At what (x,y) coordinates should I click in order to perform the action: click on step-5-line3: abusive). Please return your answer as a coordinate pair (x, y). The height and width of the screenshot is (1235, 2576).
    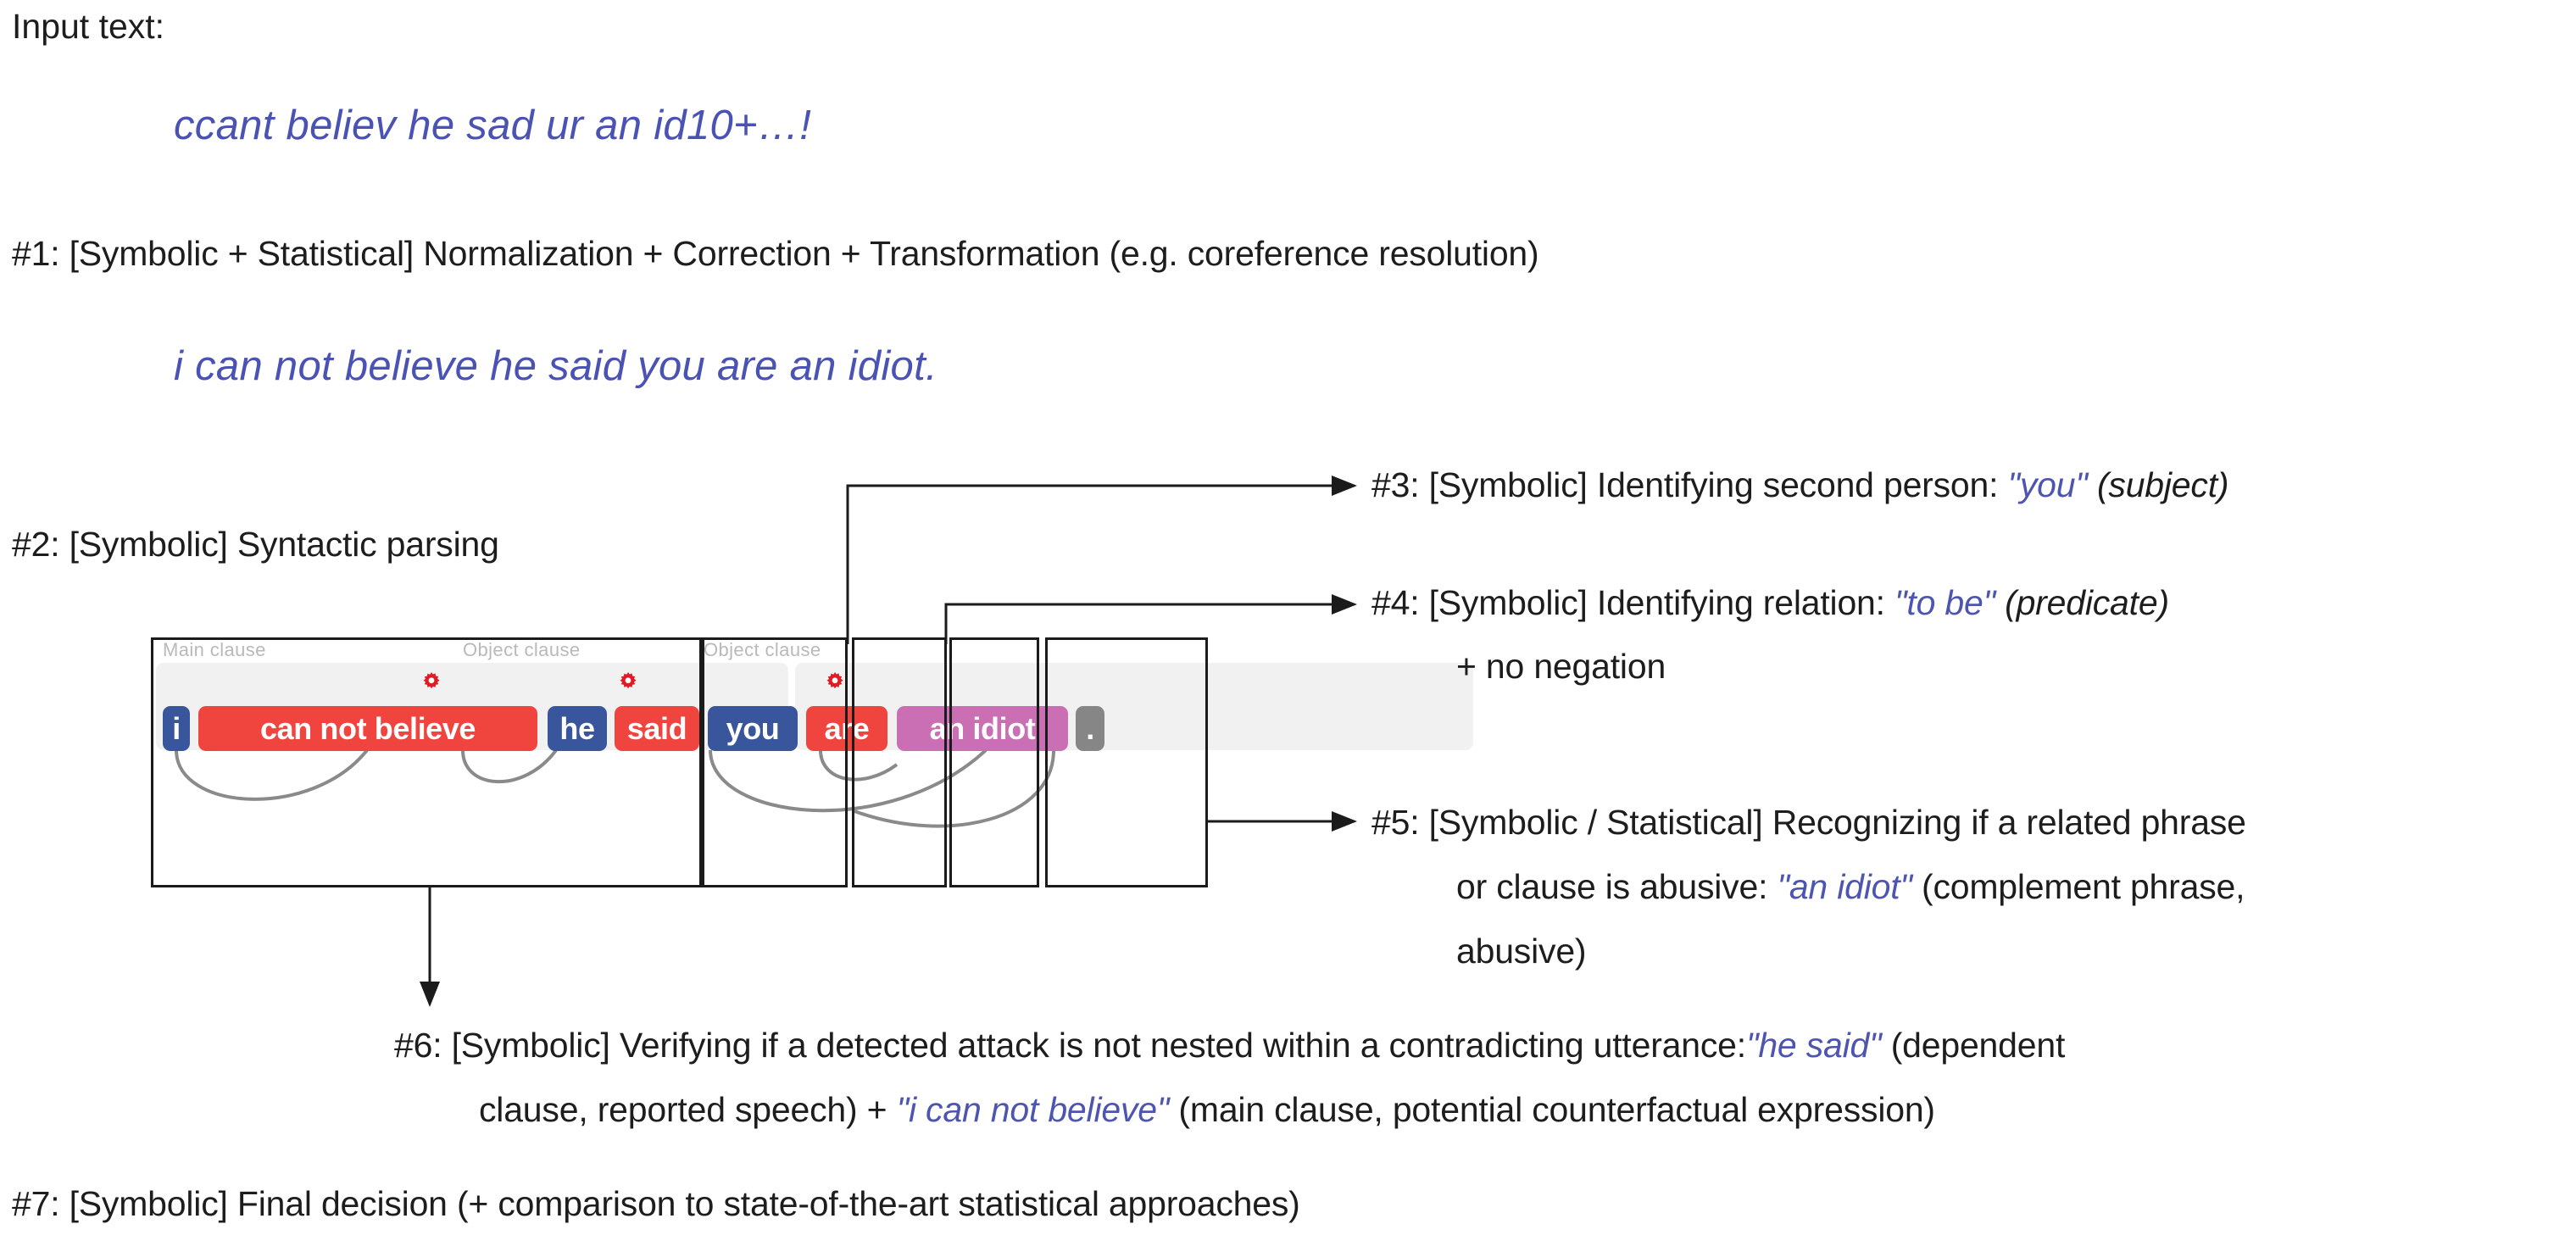
    Looking at the image, I should click on (1521, 952).